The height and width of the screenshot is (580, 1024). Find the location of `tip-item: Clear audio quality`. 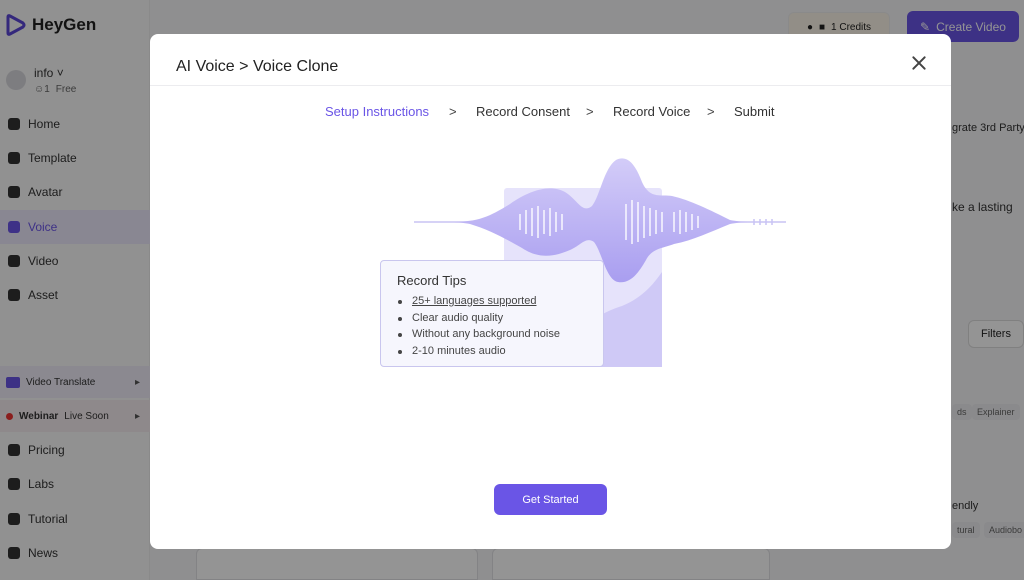

tip-item: Clear audio quality is located at coordinates (492, 318).